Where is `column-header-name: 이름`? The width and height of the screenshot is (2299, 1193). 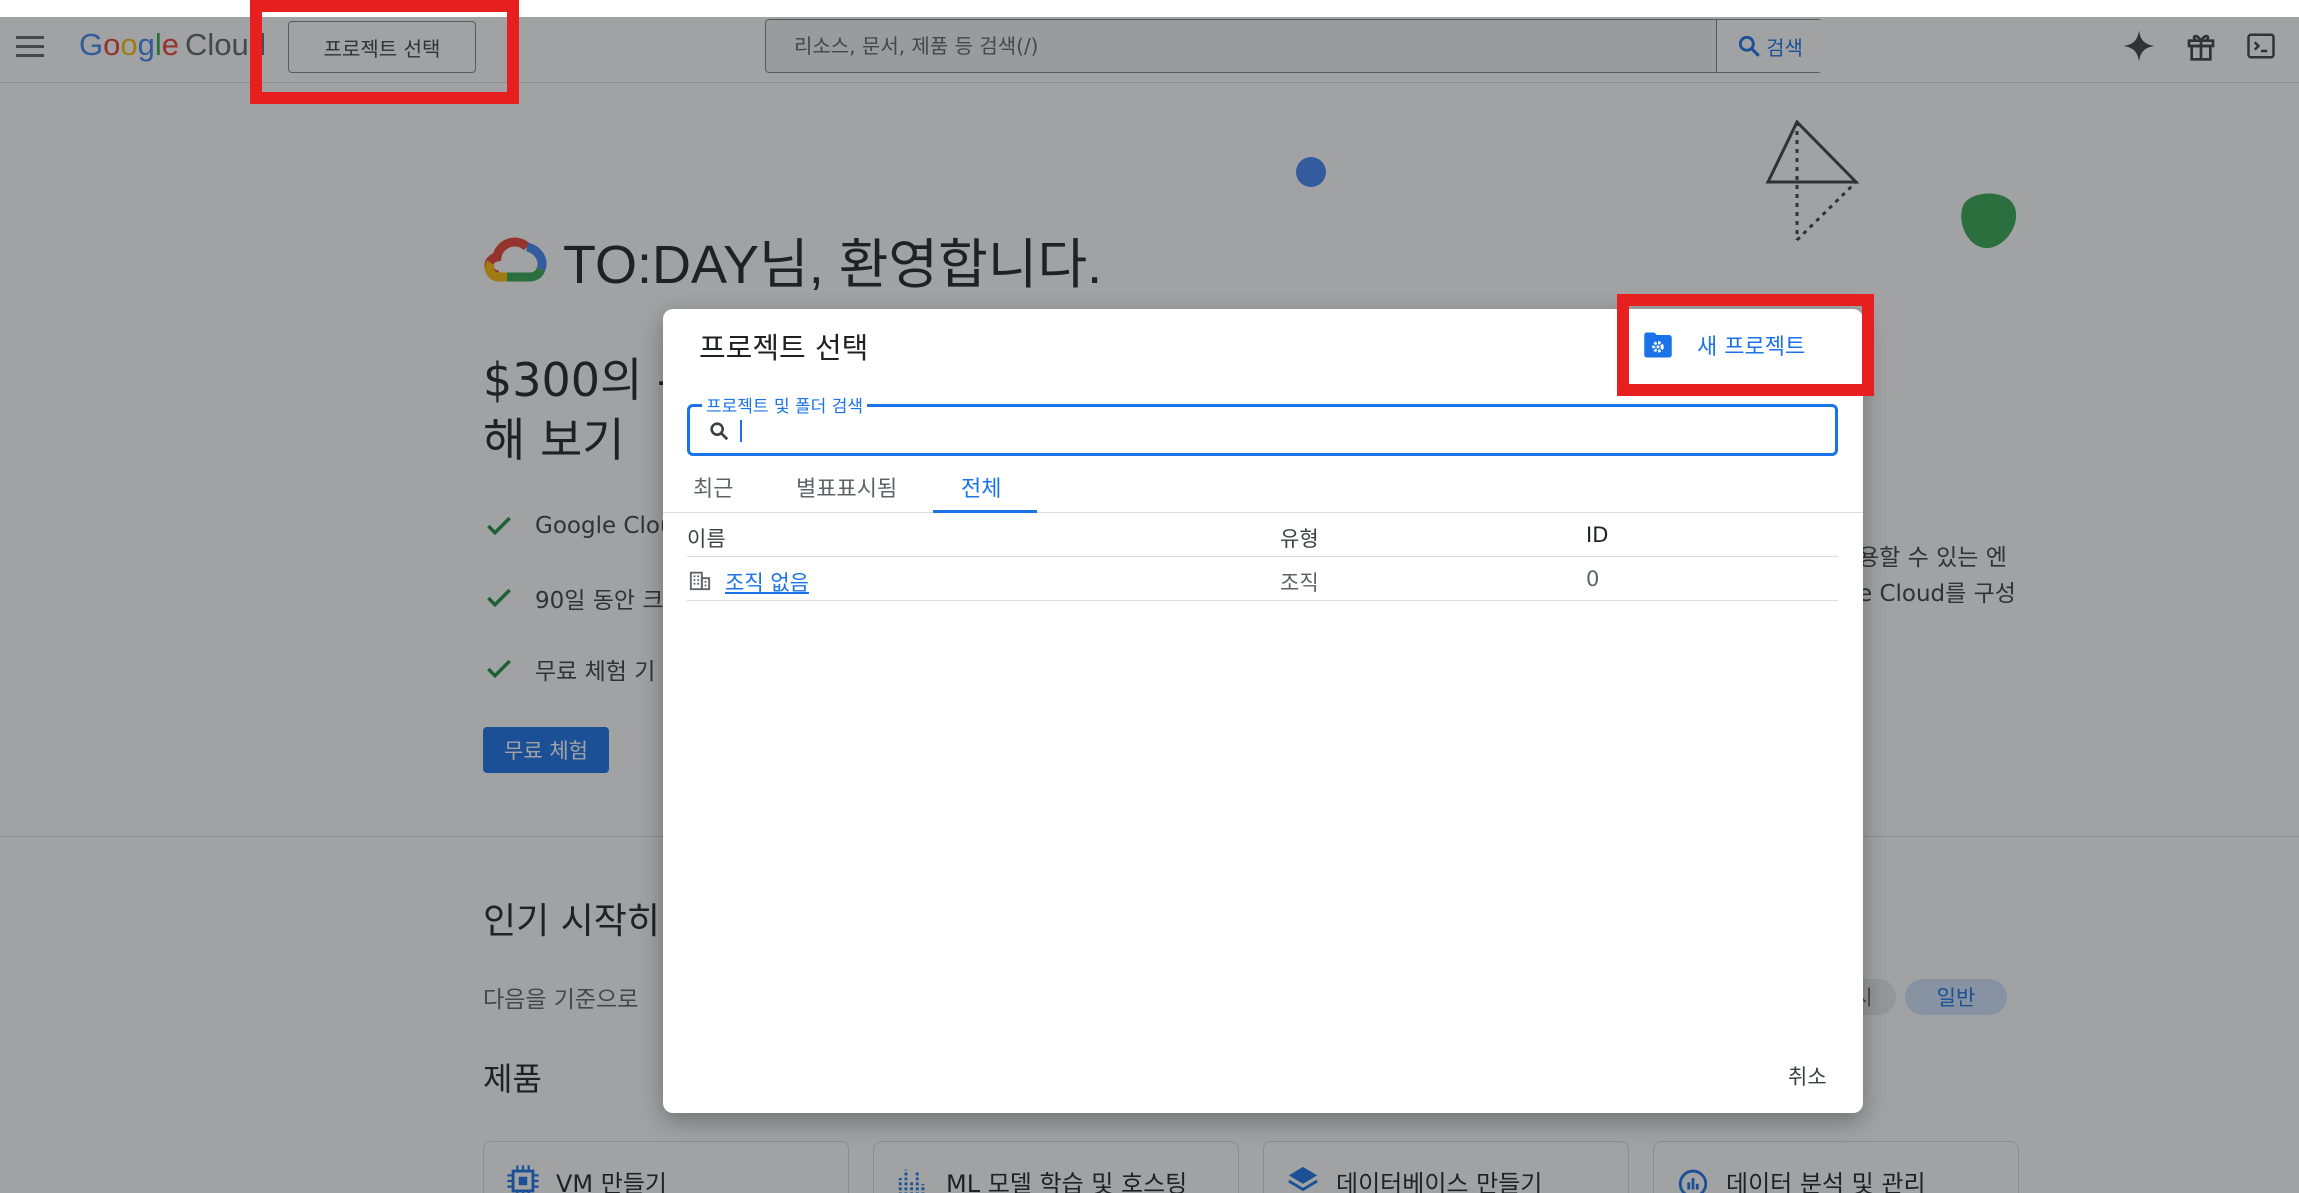
column-header-name: 이름 is located at coordinates (706, 538).